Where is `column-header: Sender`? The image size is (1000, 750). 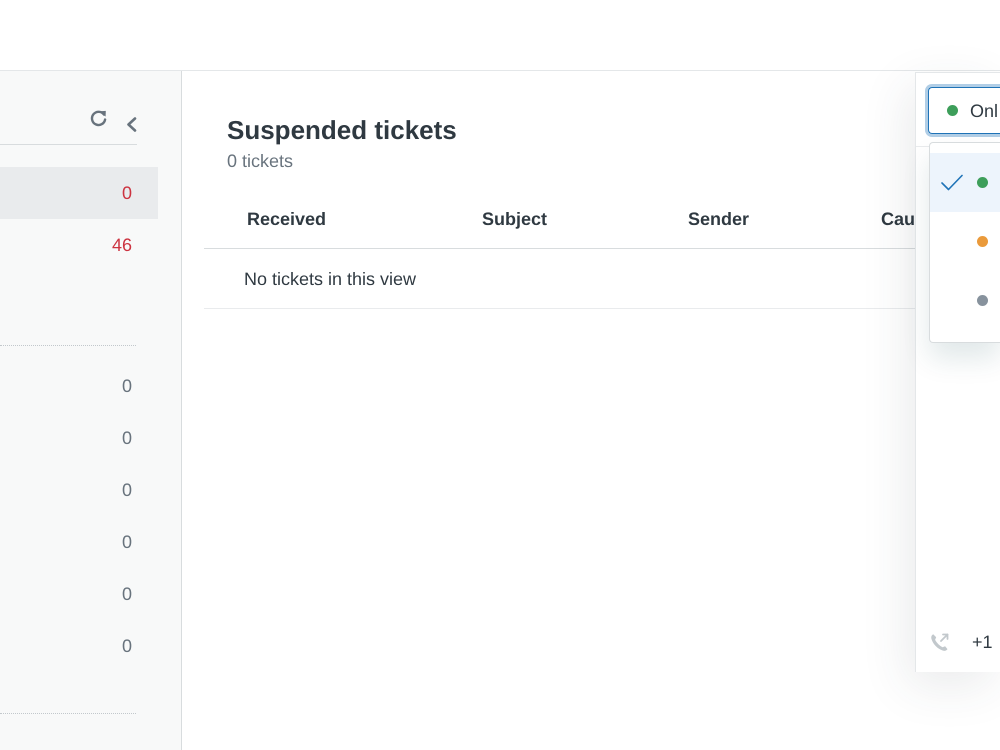 column-header: Sender is located at coordinates (719, 219).